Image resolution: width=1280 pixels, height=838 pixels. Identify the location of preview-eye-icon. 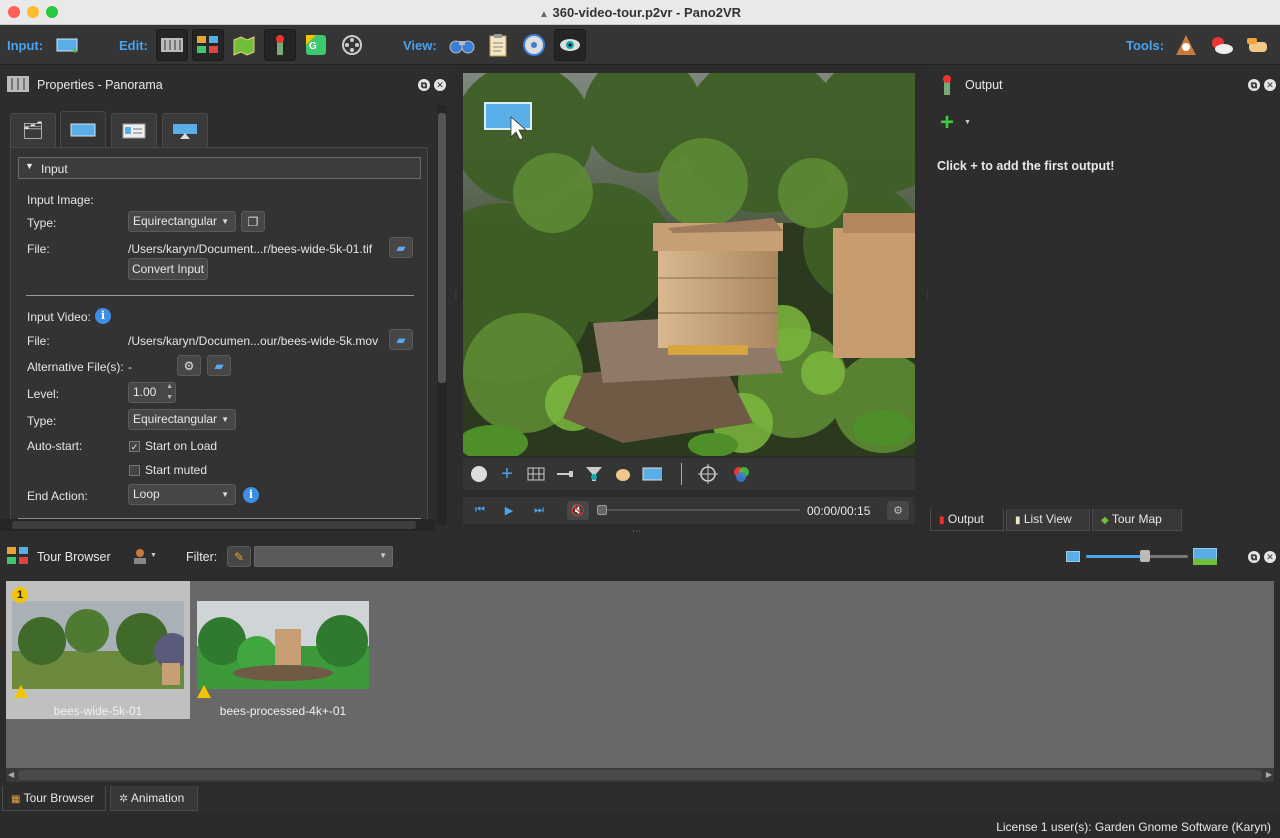
(570, 45).